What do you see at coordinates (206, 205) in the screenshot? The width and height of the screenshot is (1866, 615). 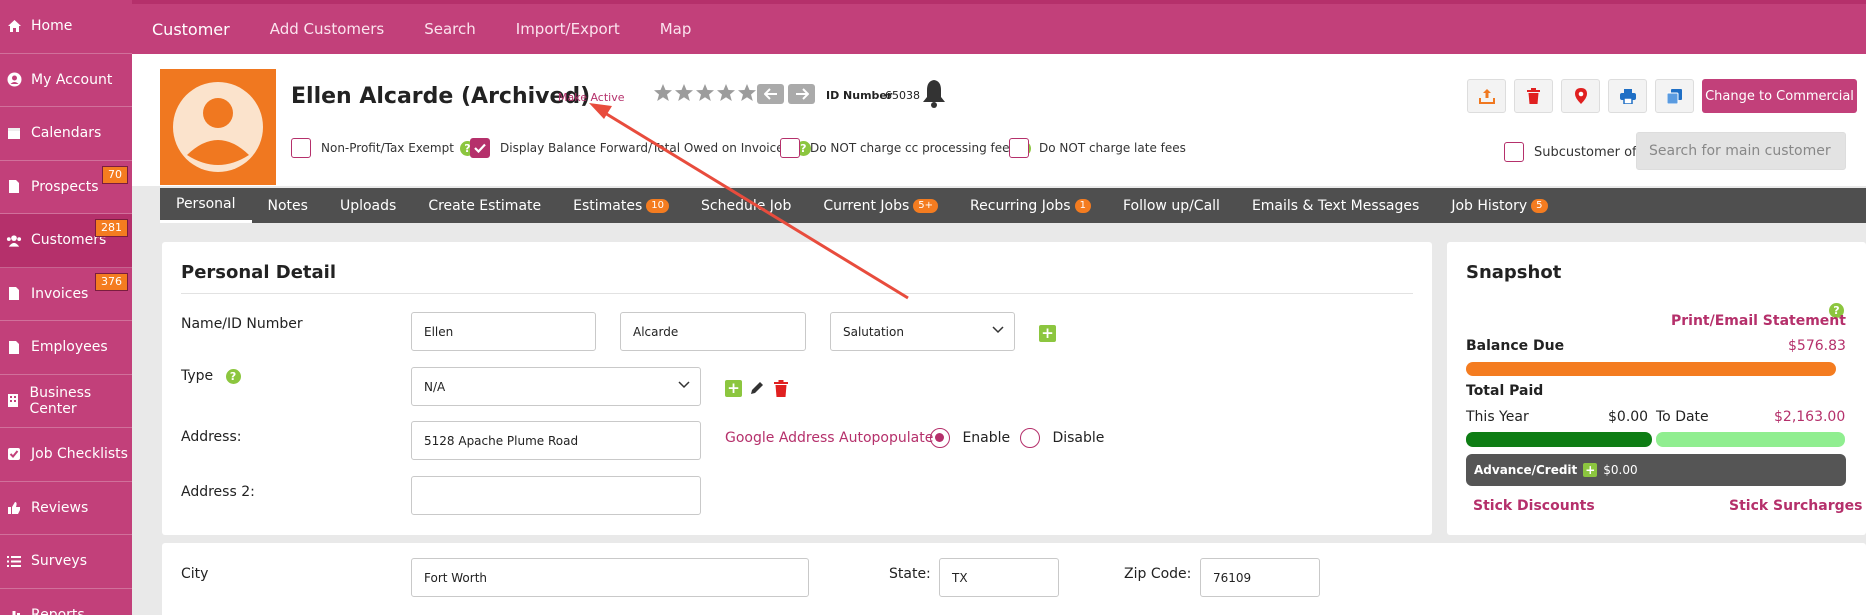 I see `tab-personal: Personal` at bounding box center [206, 205].